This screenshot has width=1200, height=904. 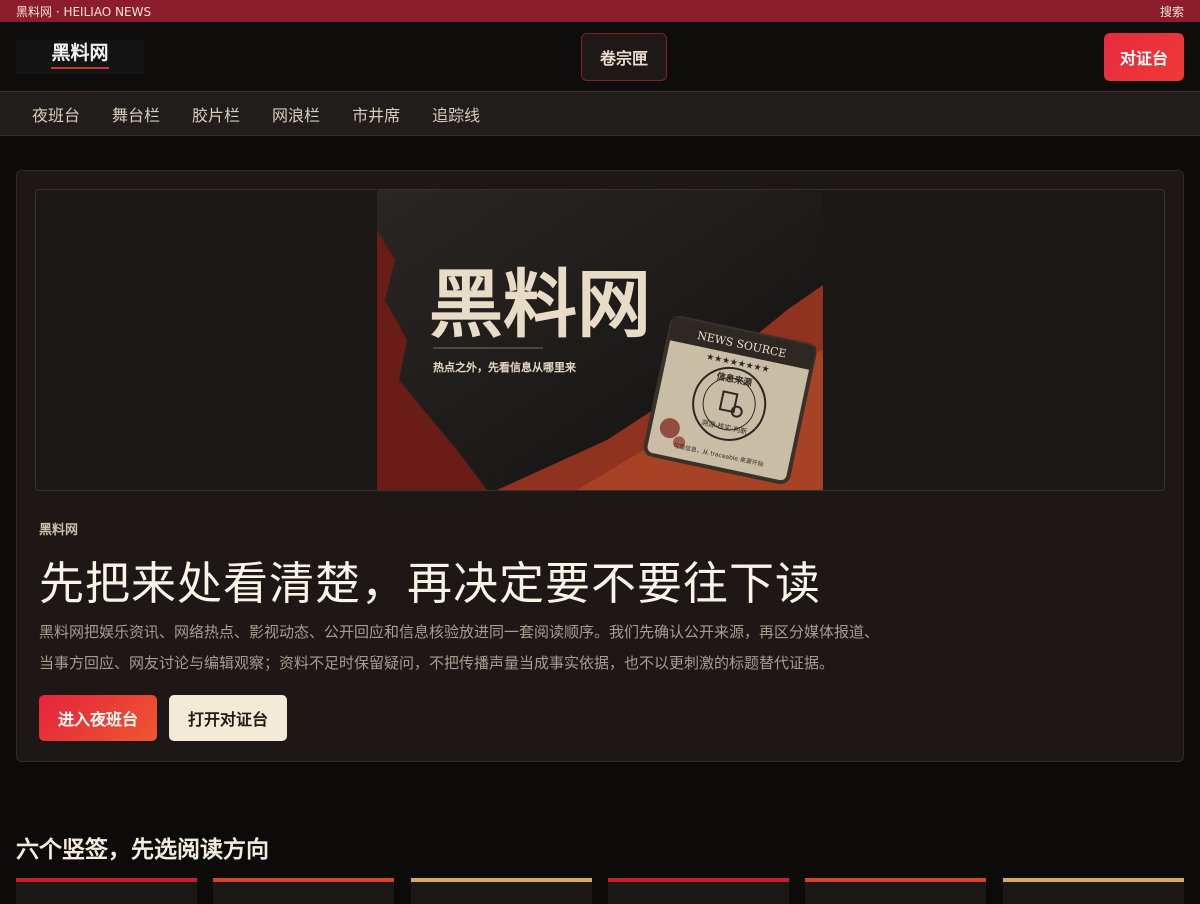 I want to click on site-name: 黑料网 · HEILIAO NEWS, so click(x=84, y=11).